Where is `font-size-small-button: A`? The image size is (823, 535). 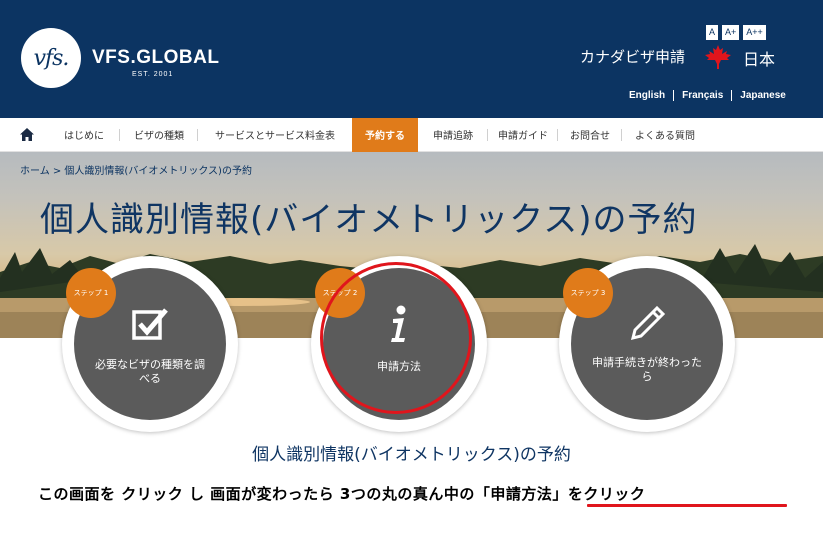 font-size-small-button: A is located at coordinates (712, 32).